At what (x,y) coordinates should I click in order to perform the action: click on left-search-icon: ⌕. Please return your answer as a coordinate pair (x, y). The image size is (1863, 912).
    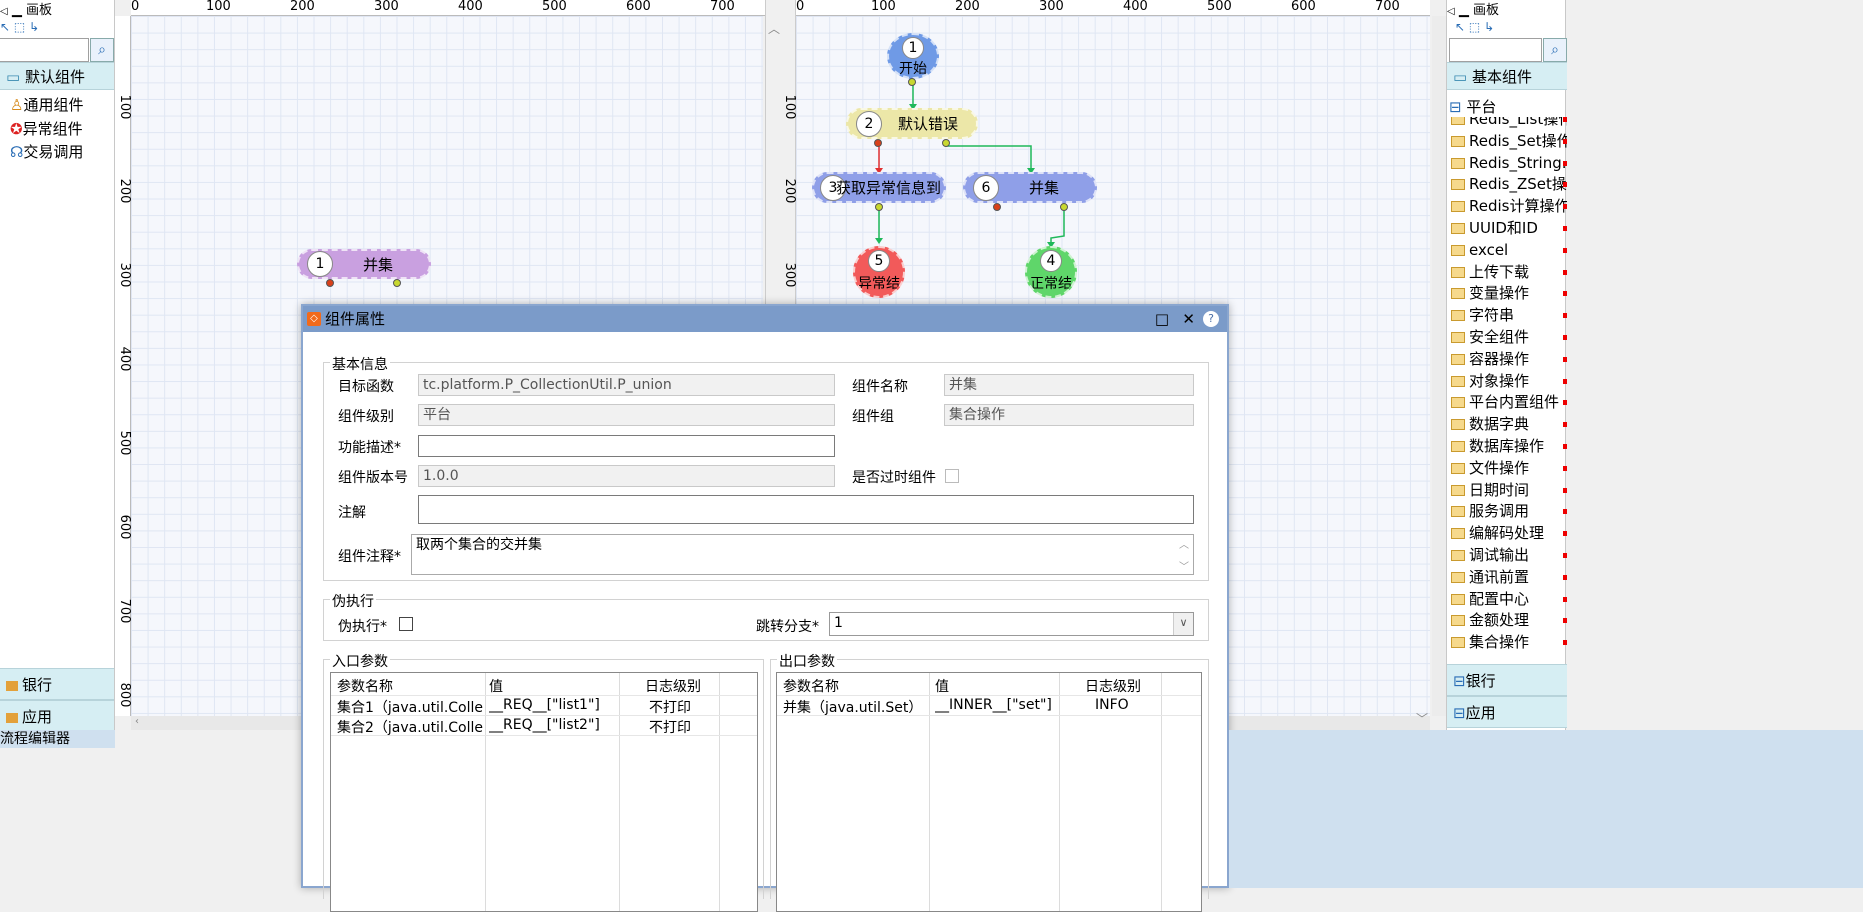
    Looking at the image, I should click on (102, 50).